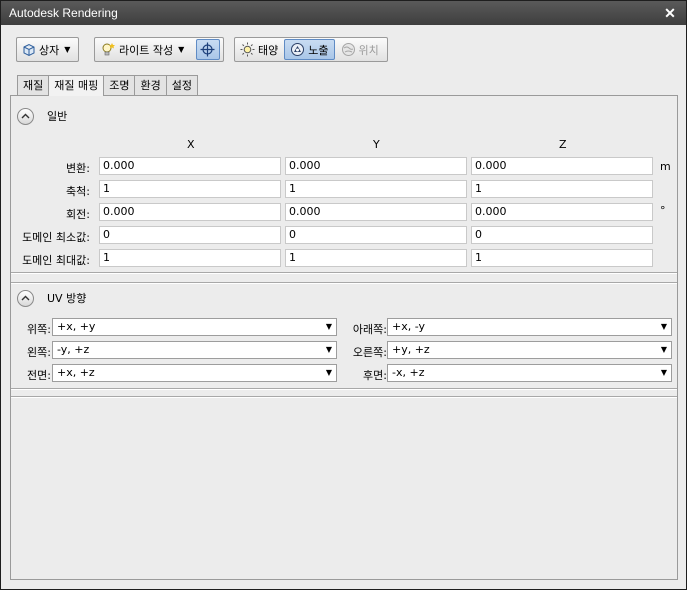 Image resolution: width=687 pixels, height=590 pixels. I want to click on domain-min-x-input: 0, so click(190, 235).